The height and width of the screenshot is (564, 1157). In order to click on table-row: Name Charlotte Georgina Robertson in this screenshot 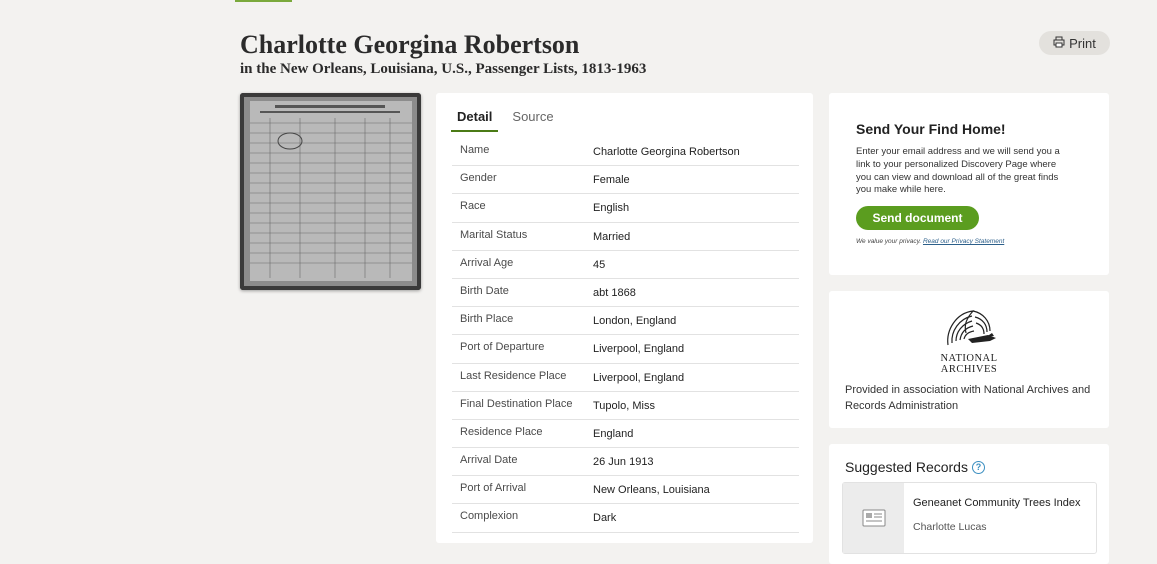, I will do `click(625, 152)`.